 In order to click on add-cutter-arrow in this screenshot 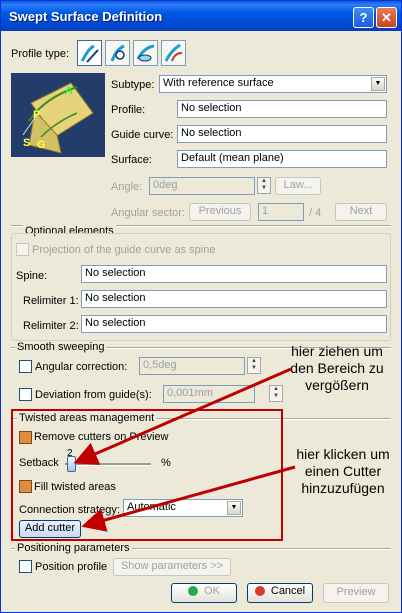, I will do `click(188, 498)`.